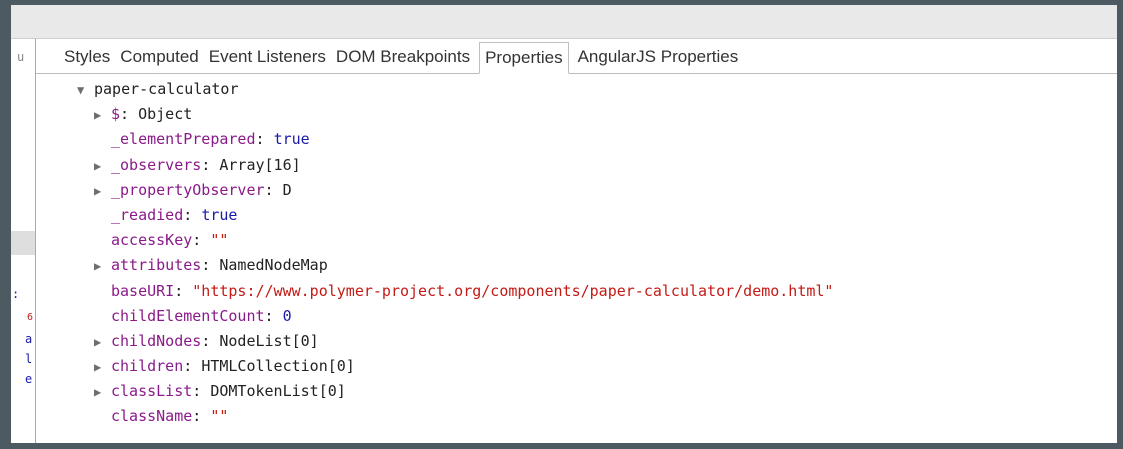 The height and width of the screenshot is (449, 1123). What do you see at coordinates (287, 315) in the screenshot?
I see `property-value: 0` at bounding box center [287, 315].